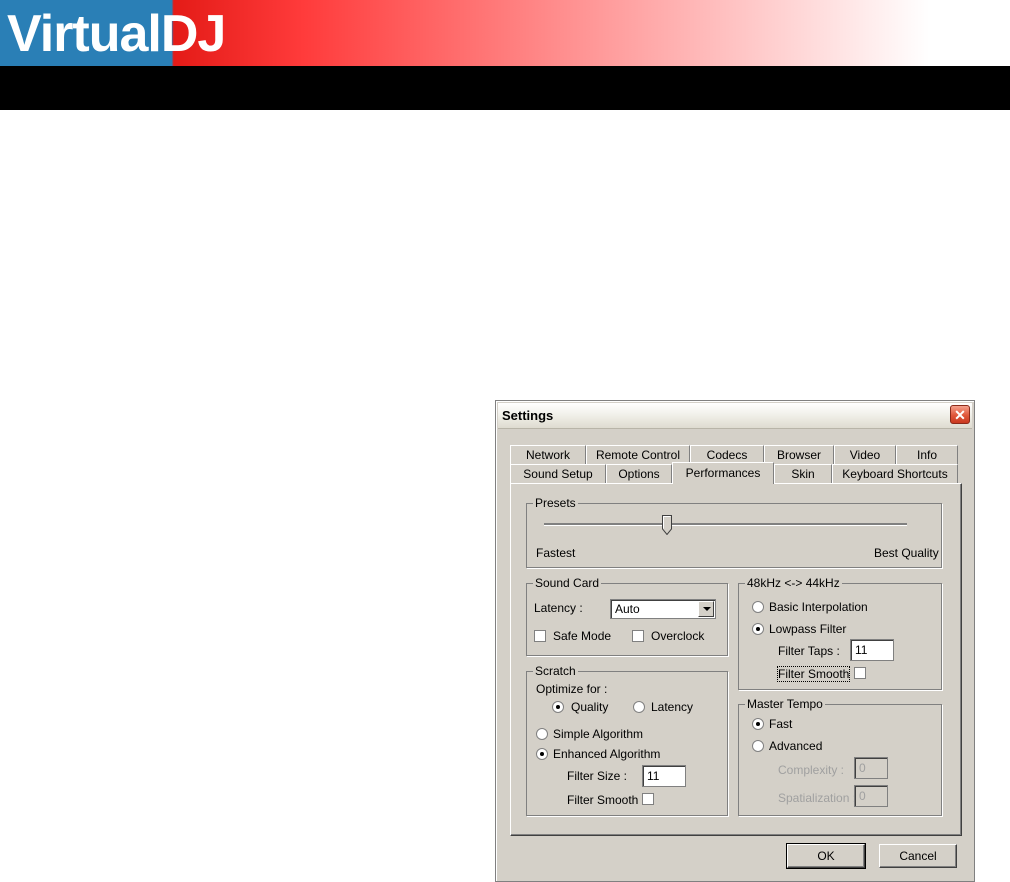  What do you see at coordinates (590, 707) in the screenshot?
I see `optimize-quality-label: Quality` at bounding box center [590, 707].